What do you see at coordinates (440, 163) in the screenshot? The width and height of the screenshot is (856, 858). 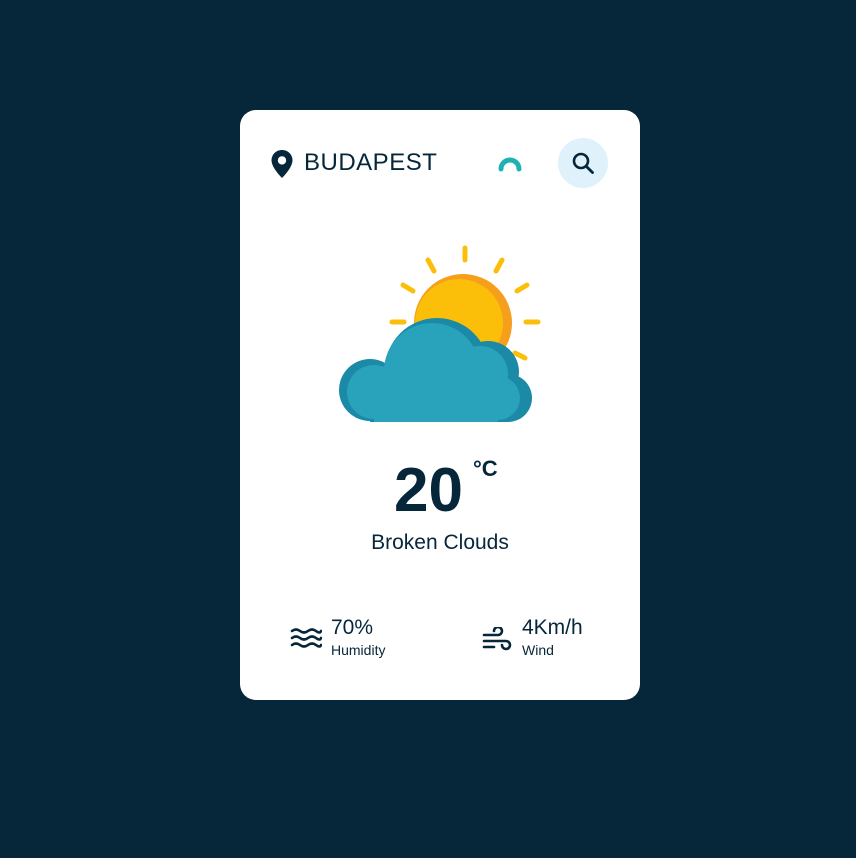 I see `card-header: BUDAPEST` at bounding box center [440, 163].